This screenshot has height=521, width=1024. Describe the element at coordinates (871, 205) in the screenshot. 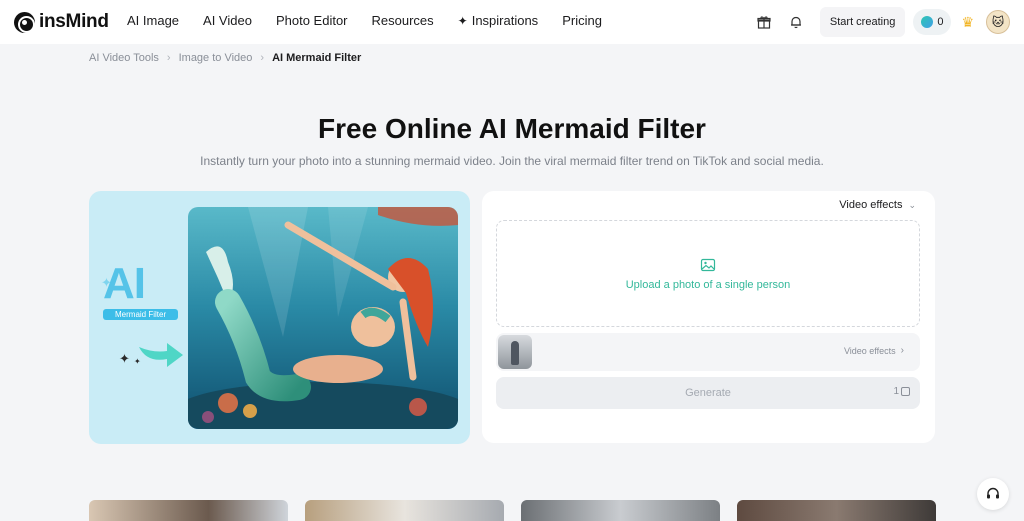

I see `video-effects-dropdown-label: Video effects` at that location.